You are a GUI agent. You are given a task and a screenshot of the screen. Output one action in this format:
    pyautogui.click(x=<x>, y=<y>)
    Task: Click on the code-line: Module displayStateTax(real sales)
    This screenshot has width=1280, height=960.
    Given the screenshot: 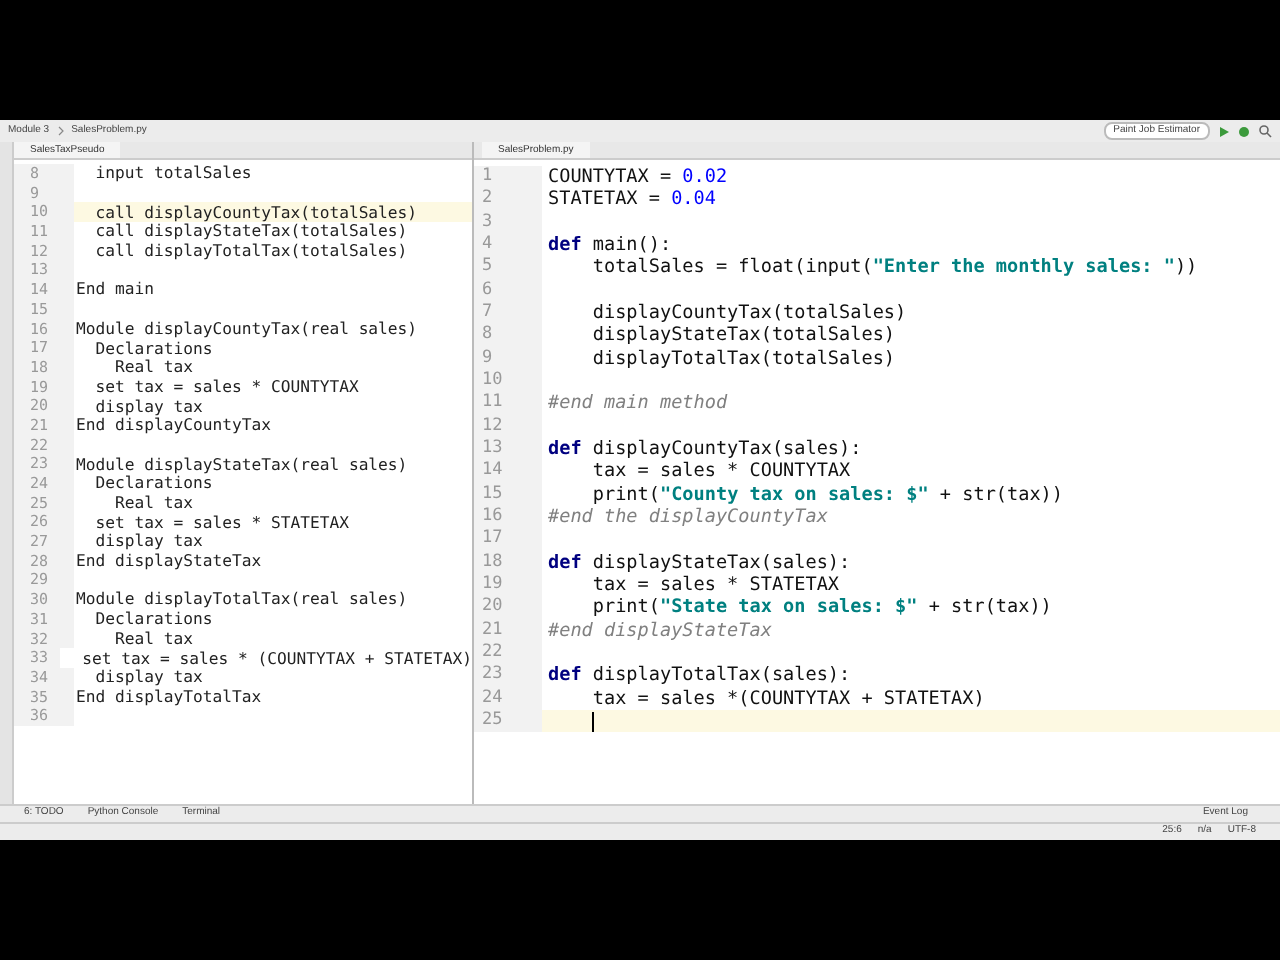 What is the action you would take?
    pyautogui.click(x=241, y=464)
    